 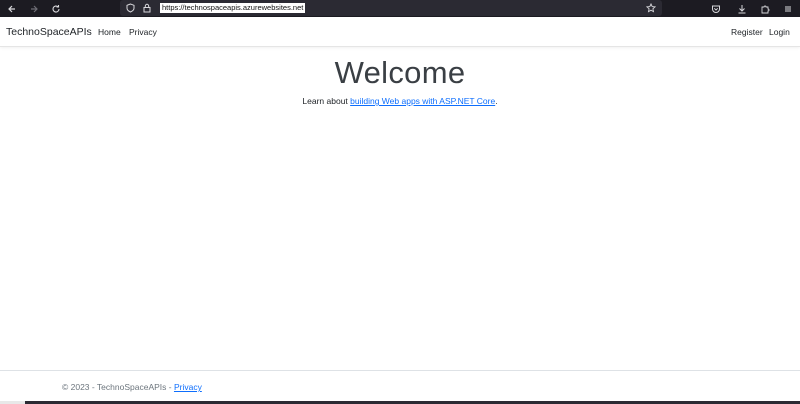 What do you see at coordinates (765, 9) in the screenshot?
I see `extensions-icon` at bounding box center [765, 9].